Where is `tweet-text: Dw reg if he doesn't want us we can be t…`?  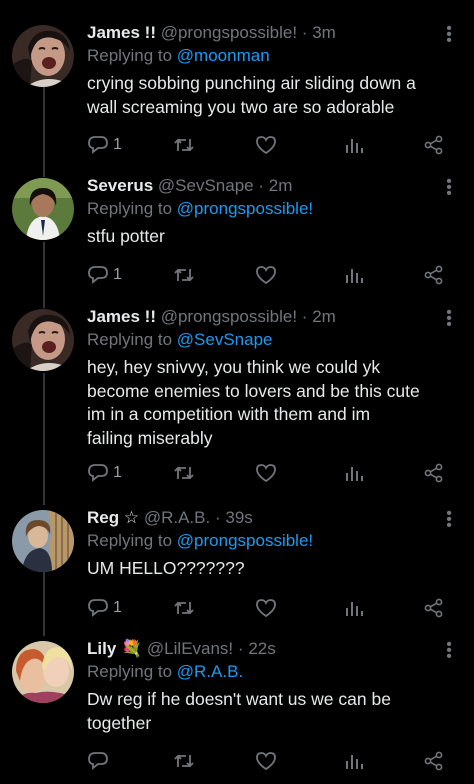 tweet-text: Dw reg if he doesn't want us we can be t… is located at coordinates (266, 711).